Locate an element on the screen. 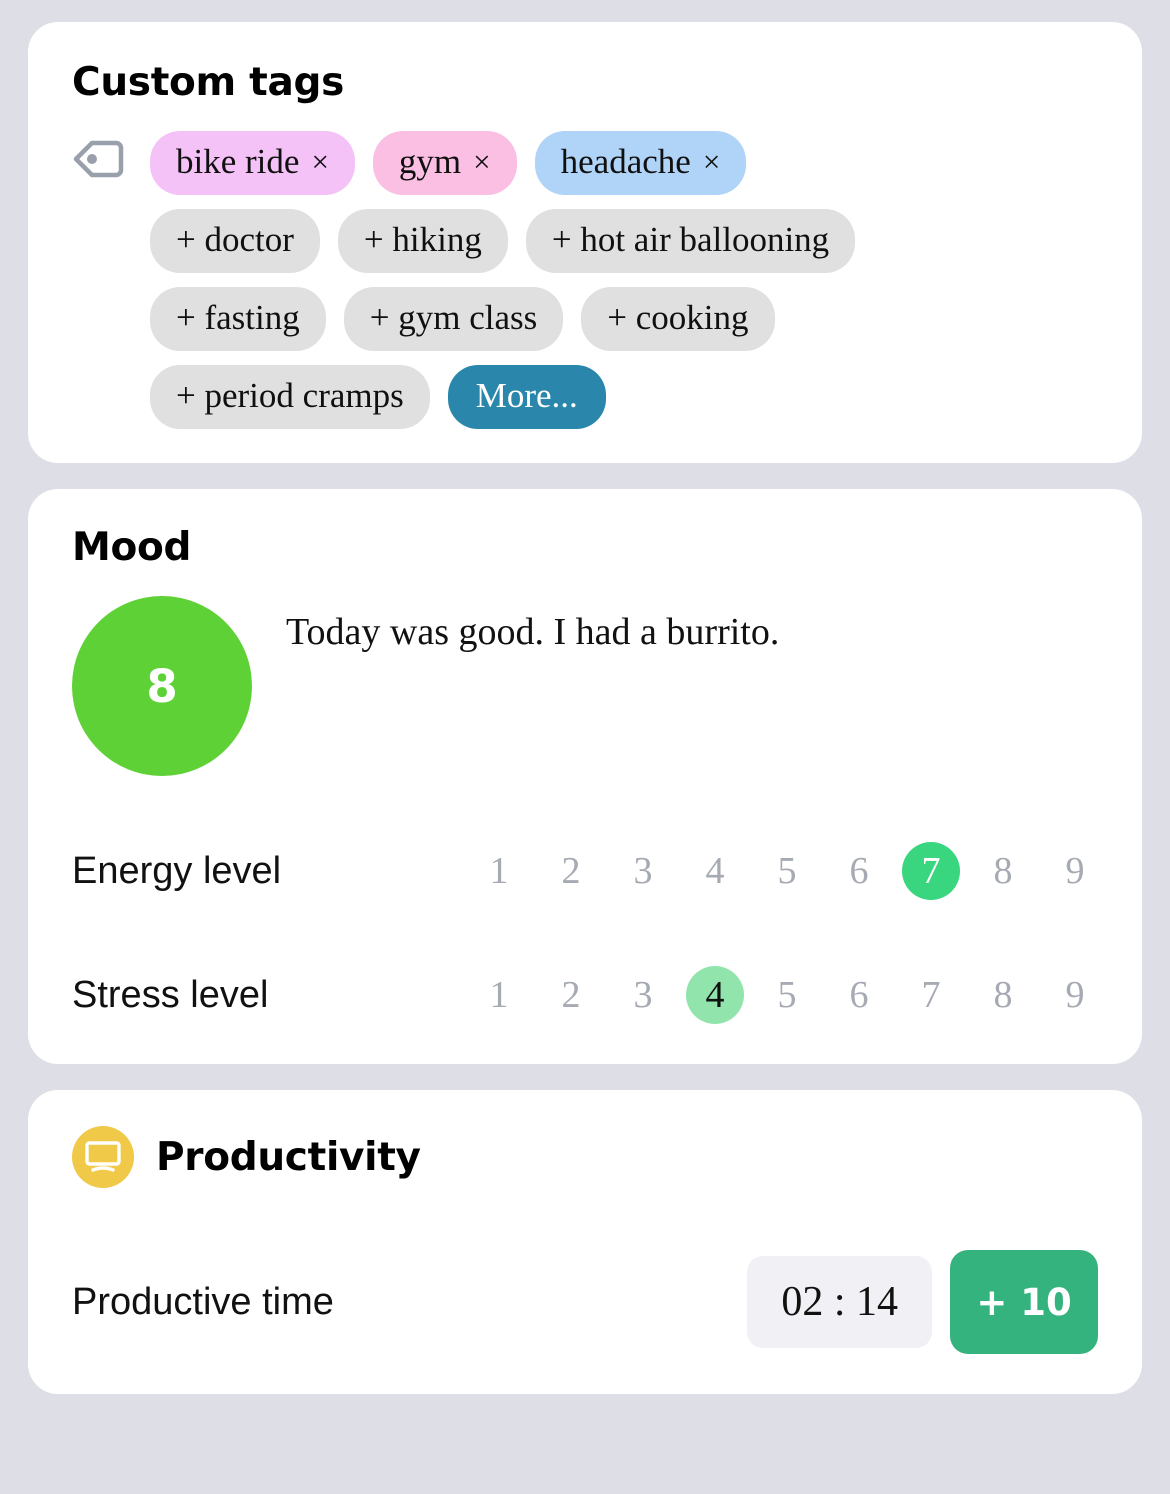  suggested-tag-fasting: + fasting is located at coordinates (238, 319).